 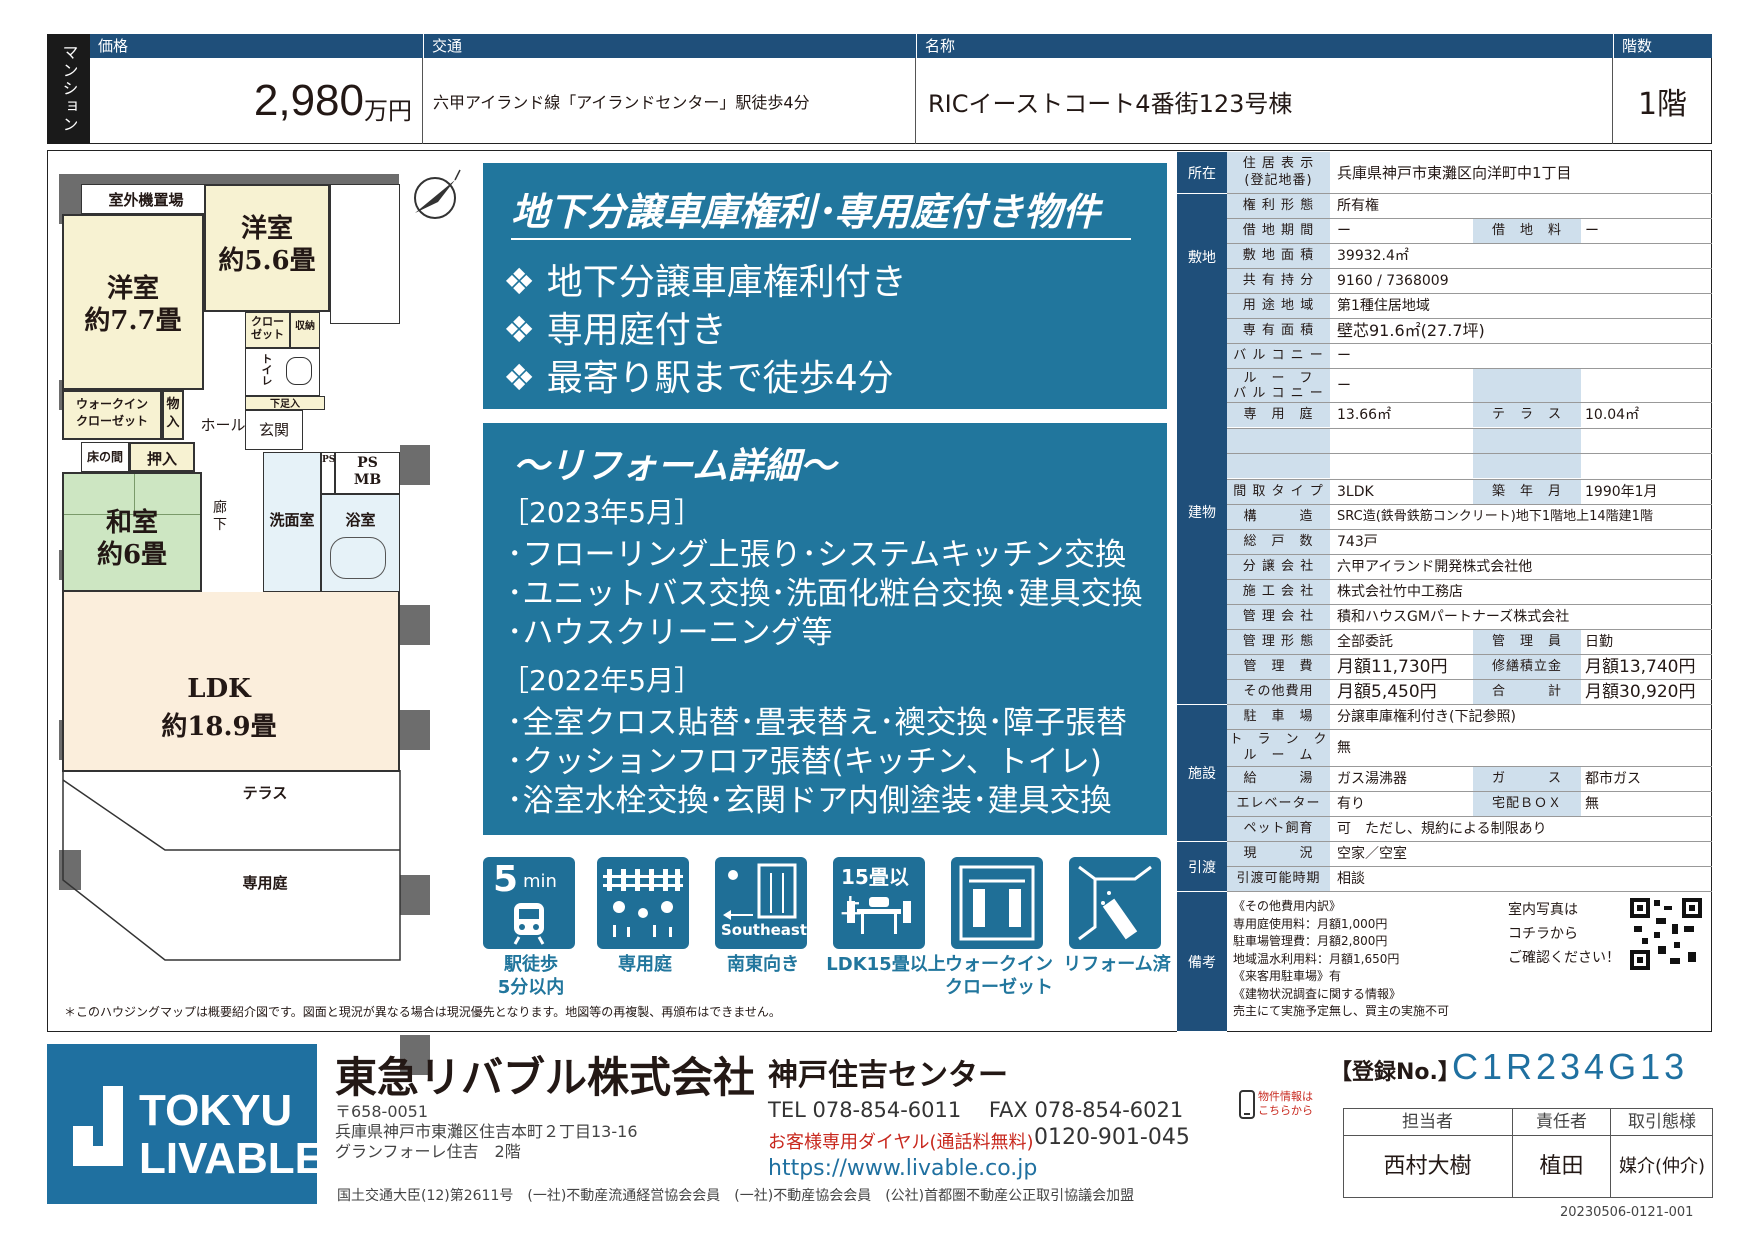 I want to click on spec-key: 借 地 期 間, so click(x=1278, y=231).